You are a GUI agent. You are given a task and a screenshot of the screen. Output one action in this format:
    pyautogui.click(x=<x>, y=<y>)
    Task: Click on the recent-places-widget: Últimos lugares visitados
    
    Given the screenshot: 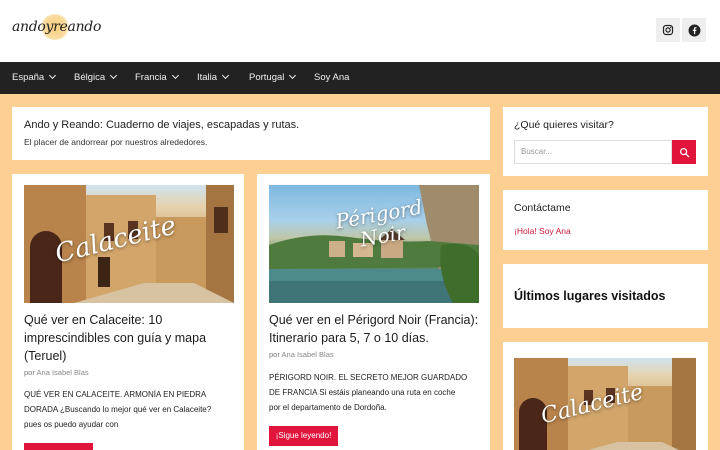 What is the action you would take?
    pyautogui.click(x=605, y=296)
    